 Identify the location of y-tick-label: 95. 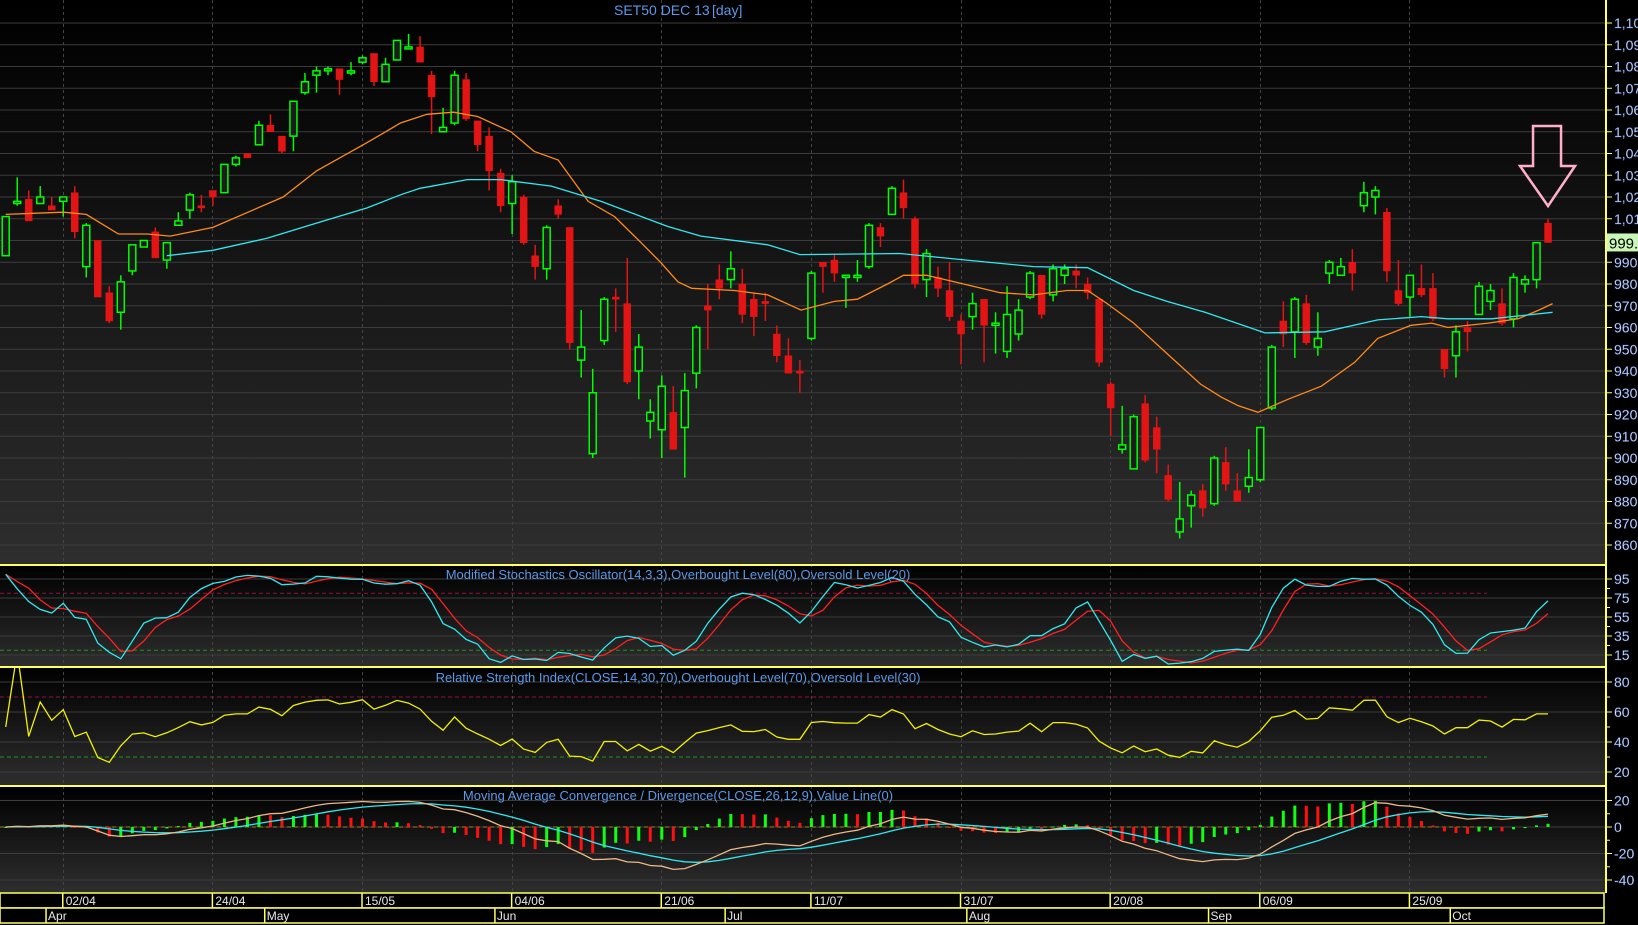
(1622, 579).